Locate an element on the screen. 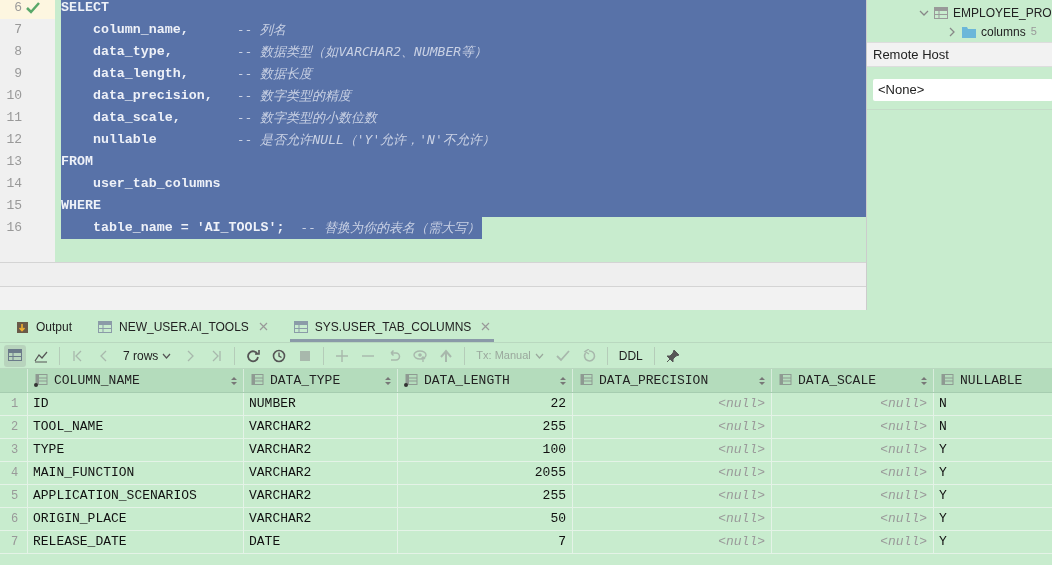 The image size is (1052, 565). row-number: 4 is located at coordinates (15, 473).